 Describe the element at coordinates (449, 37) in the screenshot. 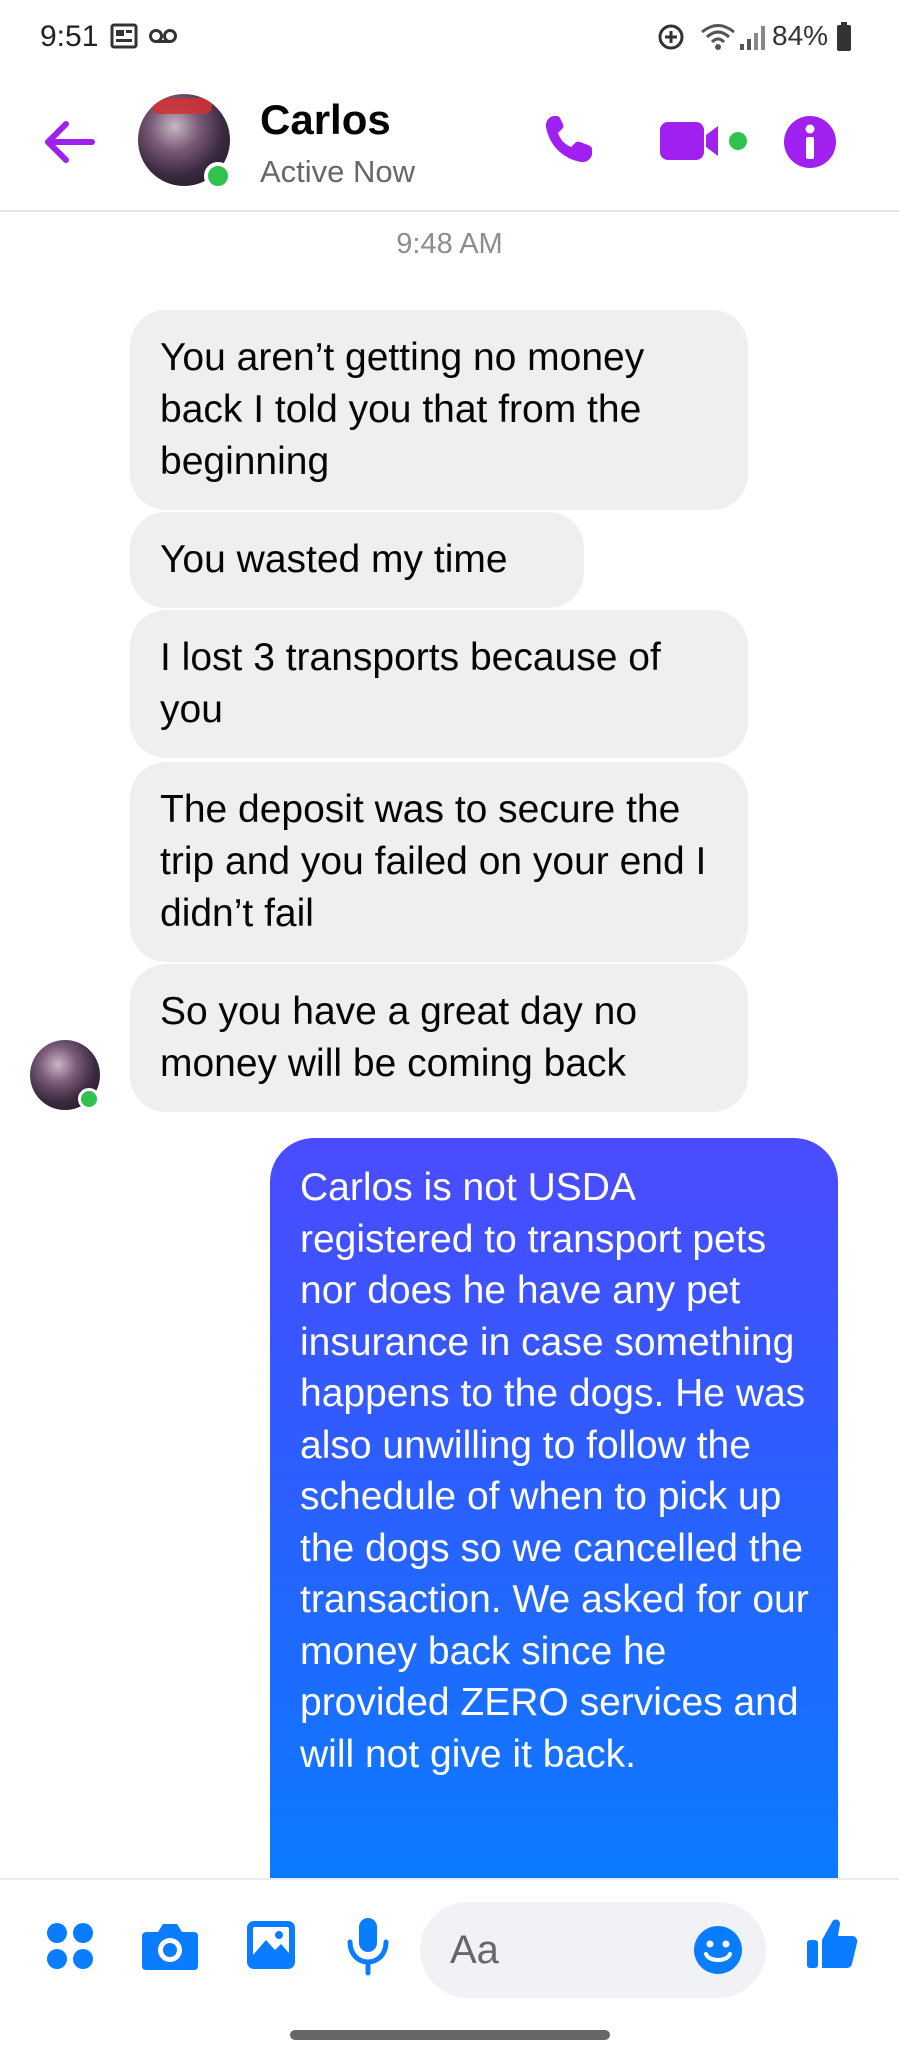

I see `status-bar: 9:51 84%` at that location.